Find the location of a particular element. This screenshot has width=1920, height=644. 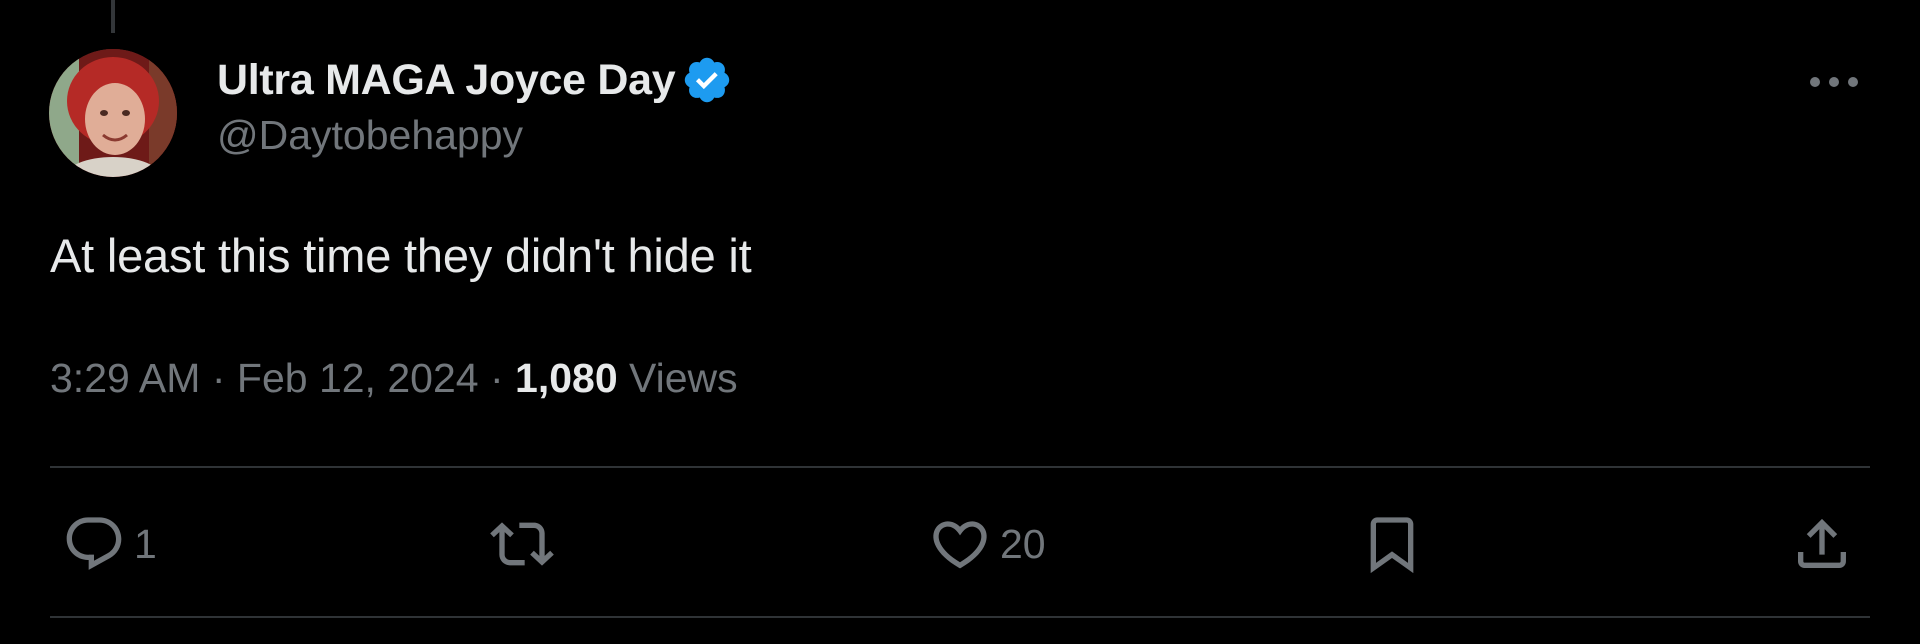

like-button: 20 is located at coordinates (987, 544).